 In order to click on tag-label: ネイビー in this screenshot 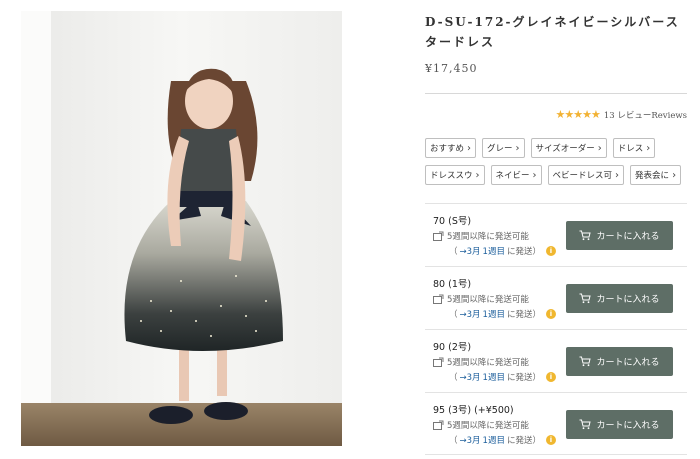, I will do `click(512, 176)`.